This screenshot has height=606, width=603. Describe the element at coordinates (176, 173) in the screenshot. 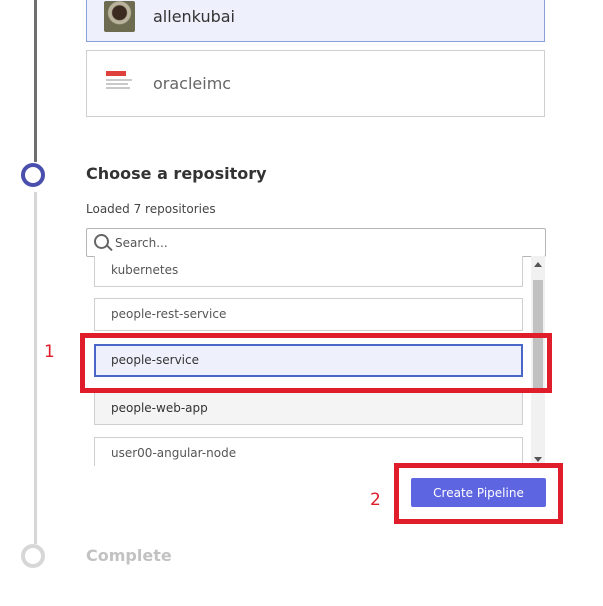

I see `choose-repository-title: Choose a repository` at that location.